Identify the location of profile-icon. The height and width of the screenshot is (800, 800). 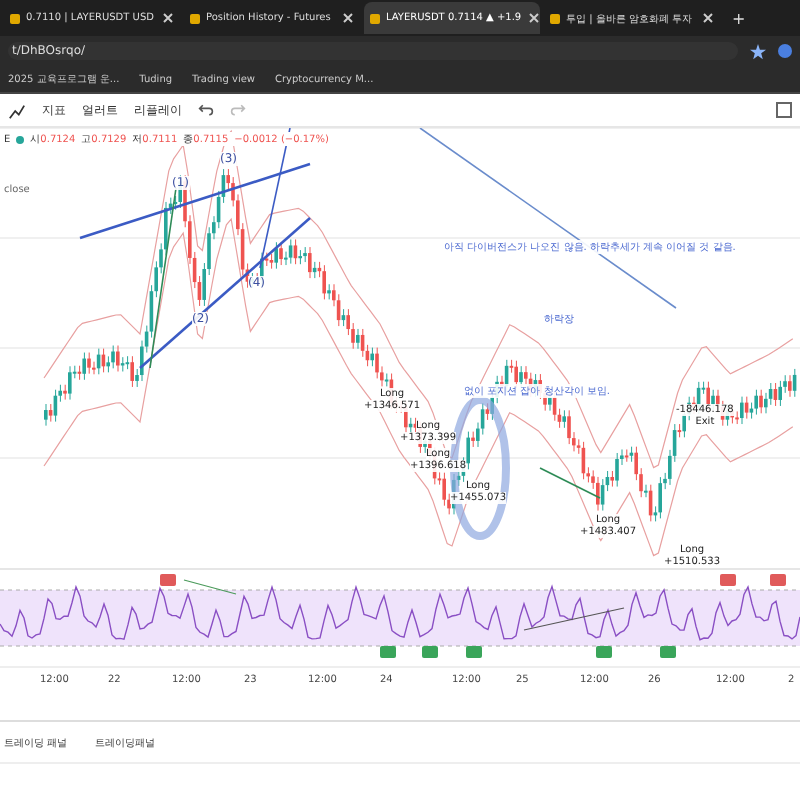
(785, 51).